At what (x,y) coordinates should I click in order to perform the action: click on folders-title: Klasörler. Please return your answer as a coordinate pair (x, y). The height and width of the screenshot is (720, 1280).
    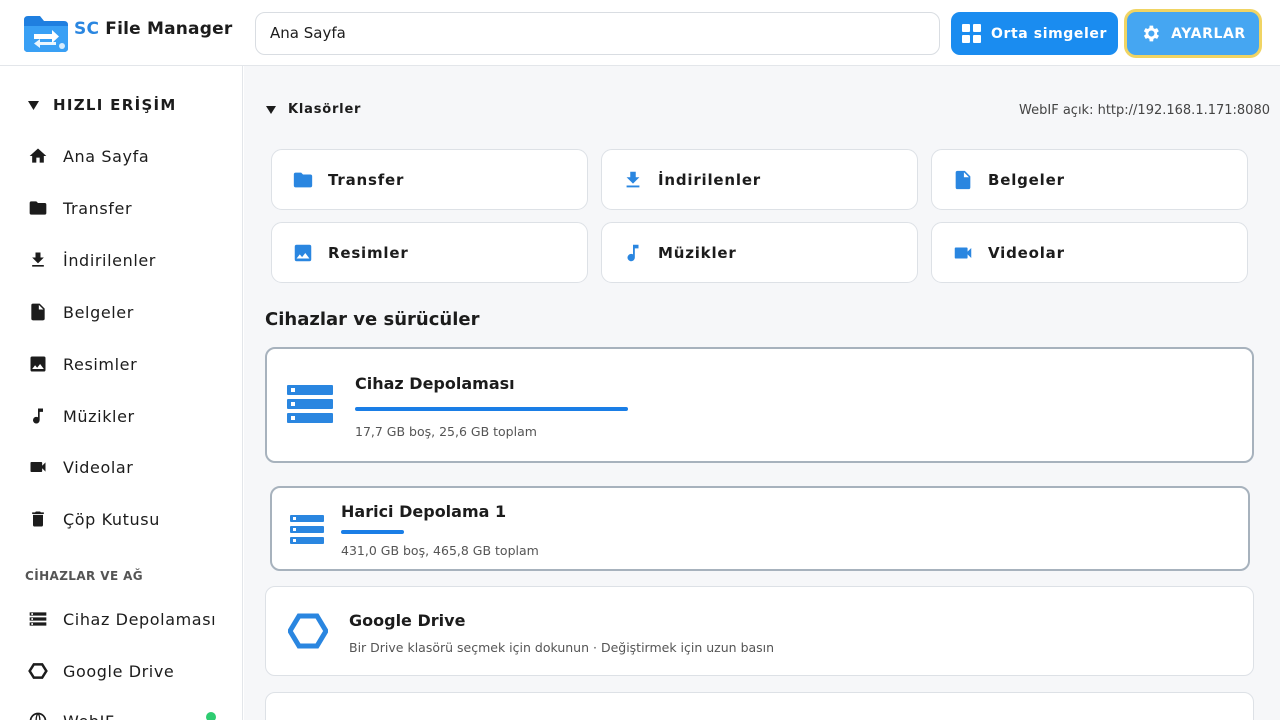
    Looking at the image, I should click on (325, 109).